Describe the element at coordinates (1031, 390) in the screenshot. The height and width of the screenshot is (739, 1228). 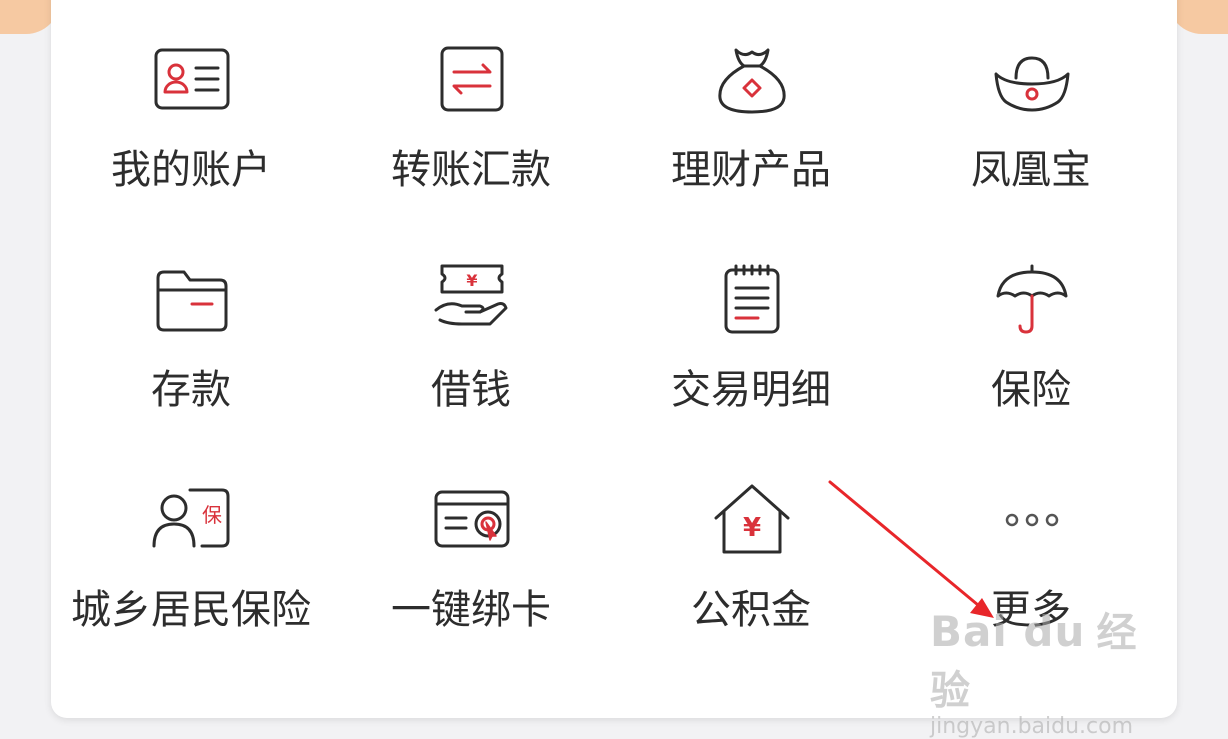
I see `menu-item-label: 保险` at that location.